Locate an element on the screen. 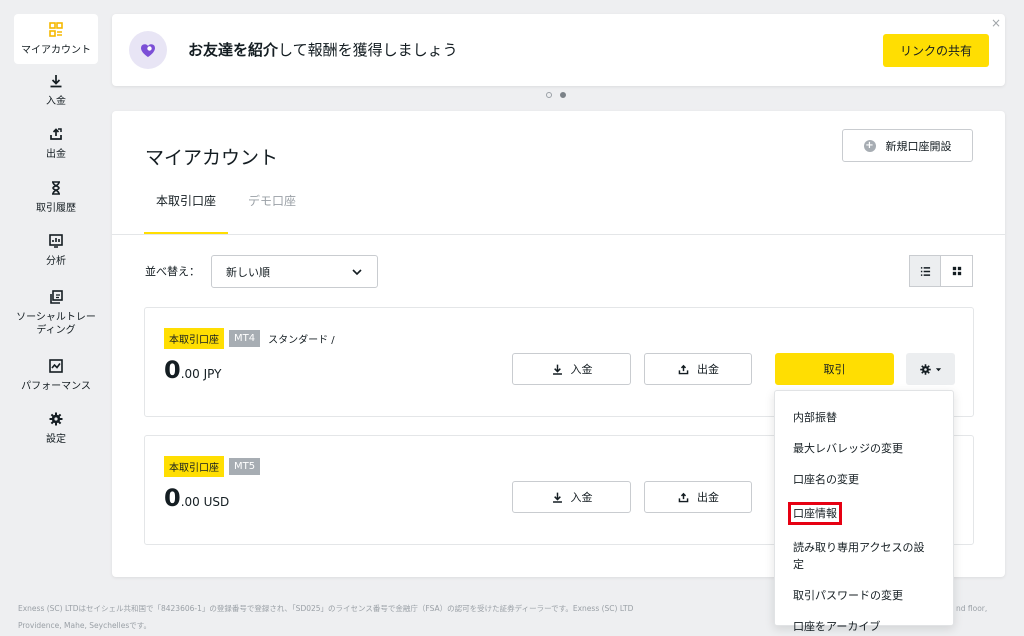 The height and width of the screenshot is (636, 1024). sidebar-item-label: パフォーマンス is located at coordinates (56, 386).